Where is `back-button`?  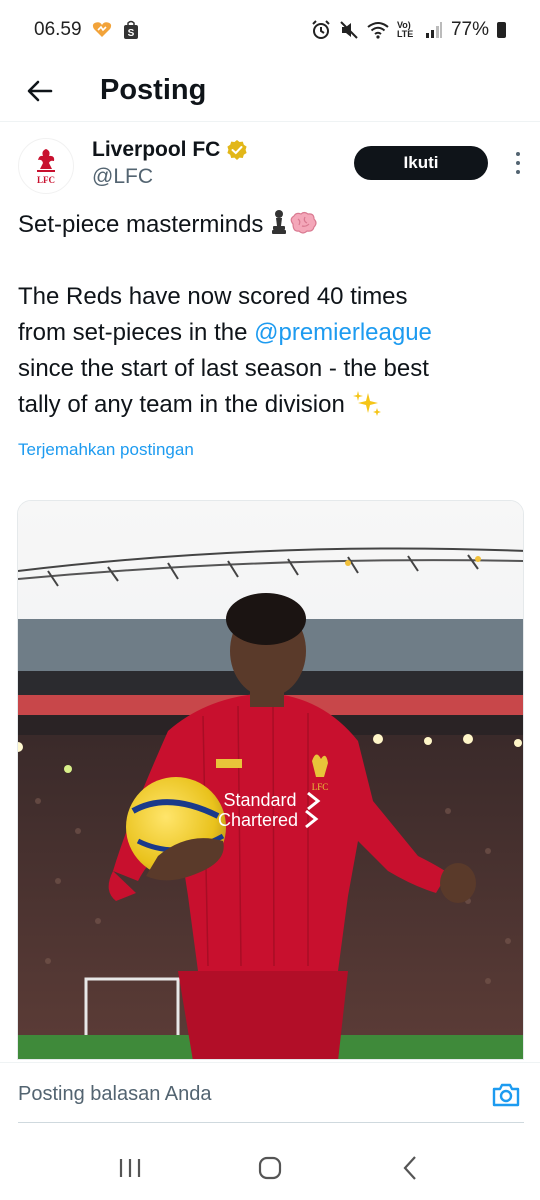
back-button is located at coordinates (40, 91).